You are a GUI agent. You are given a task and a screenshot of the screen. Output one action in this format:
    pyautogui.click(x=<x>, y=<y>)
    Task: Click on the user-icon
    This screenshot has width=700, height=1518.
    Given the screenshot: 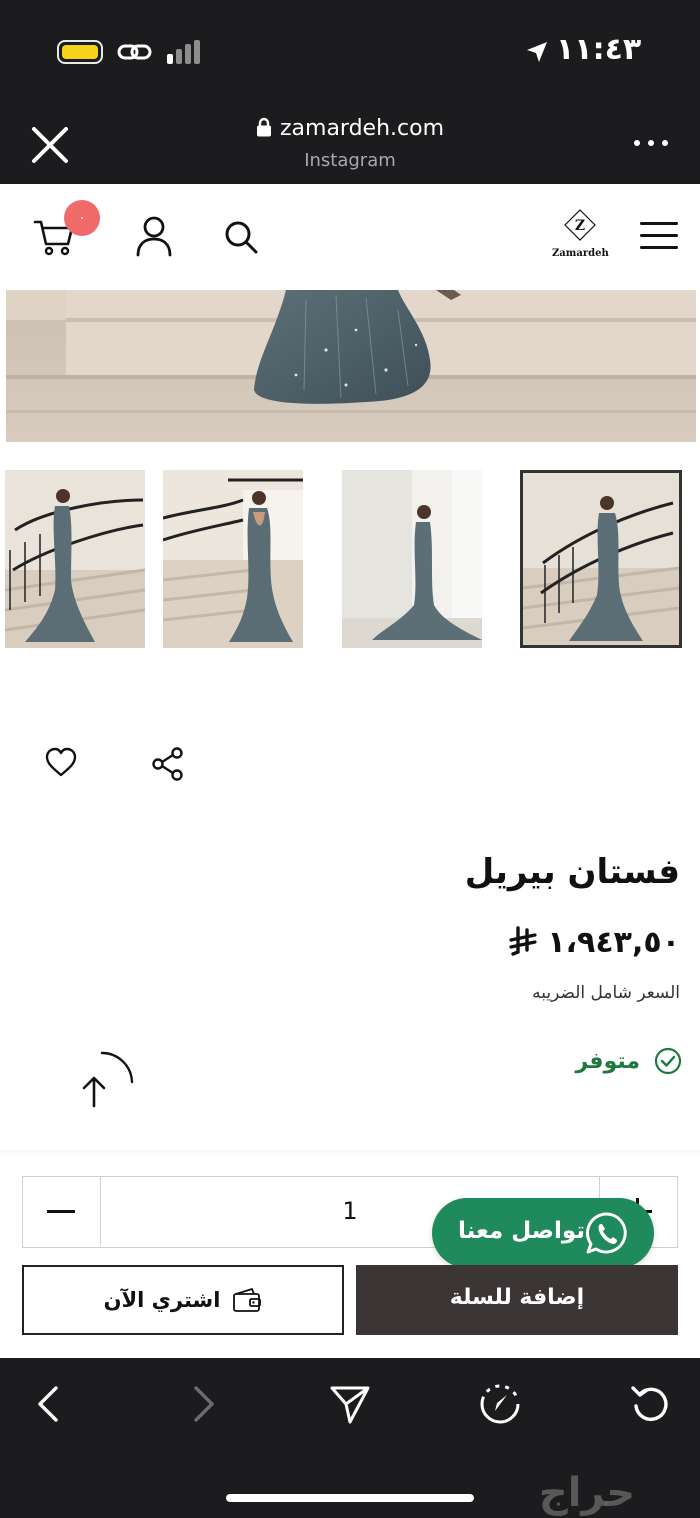 What is the action you would take?
    pyautogui.click(x=154, y=236)
    